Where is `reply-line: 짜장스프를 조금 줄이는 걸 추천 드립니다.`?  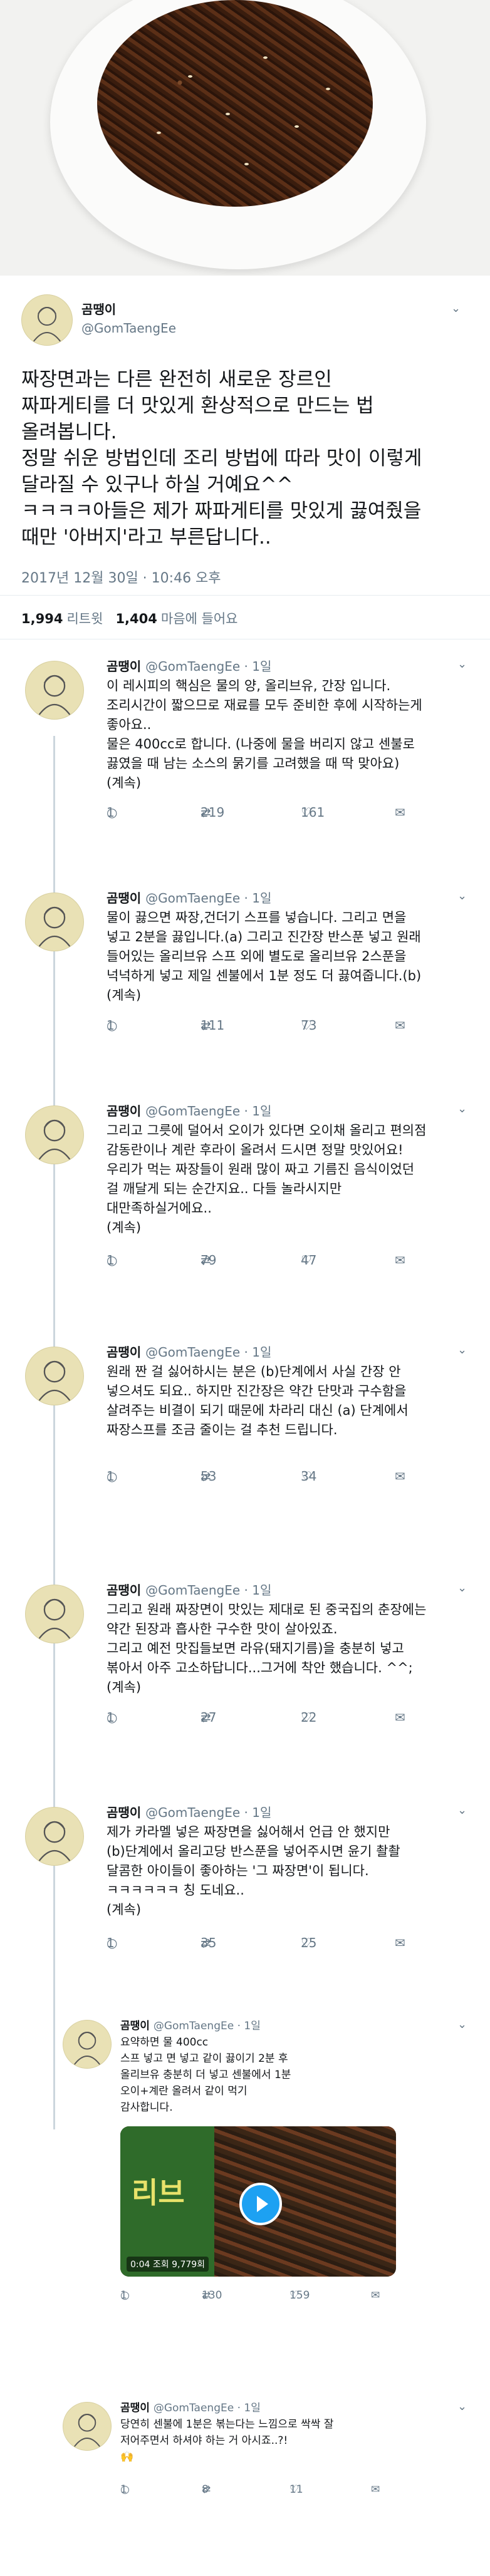
reply-line: 짜장스프를 조금 줄이는 걸 추천 드립니다. is located at coordinates (223, 1429).